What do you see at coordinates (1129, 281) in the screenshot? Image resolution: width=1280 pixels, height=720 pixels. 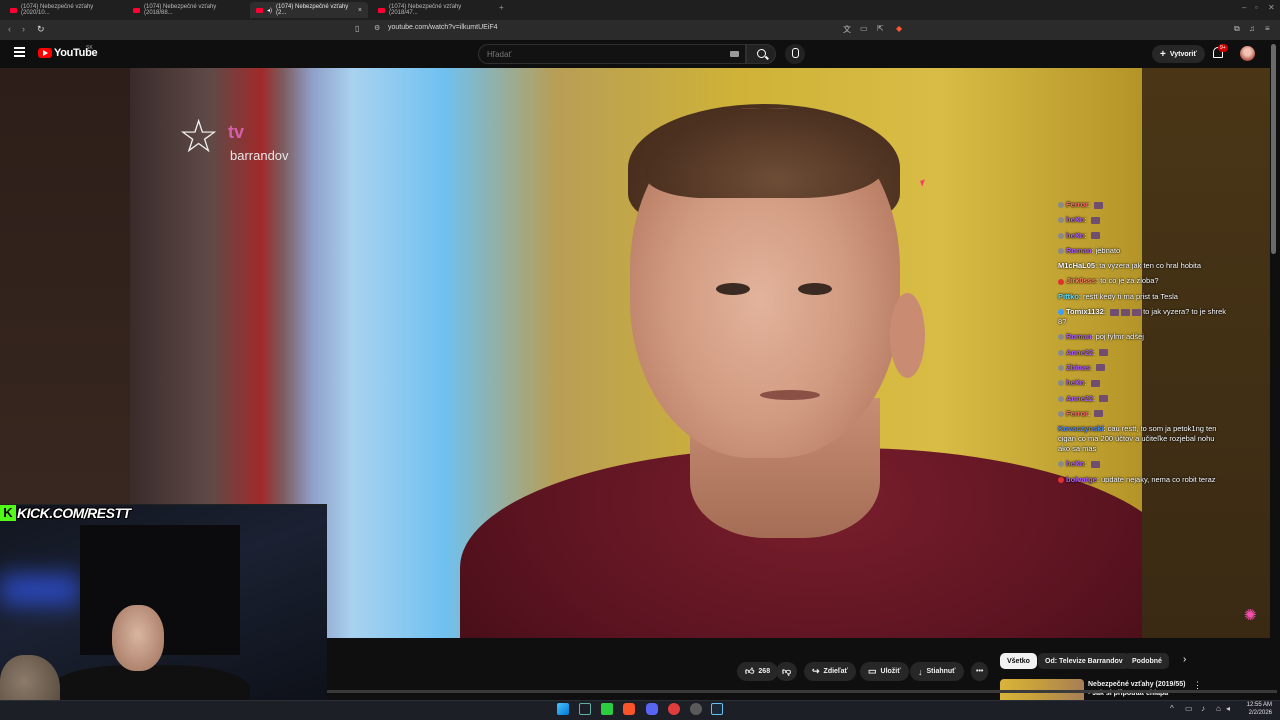 I see `chat-text: to co je za zloba?` at bounding box center [1129, 281].